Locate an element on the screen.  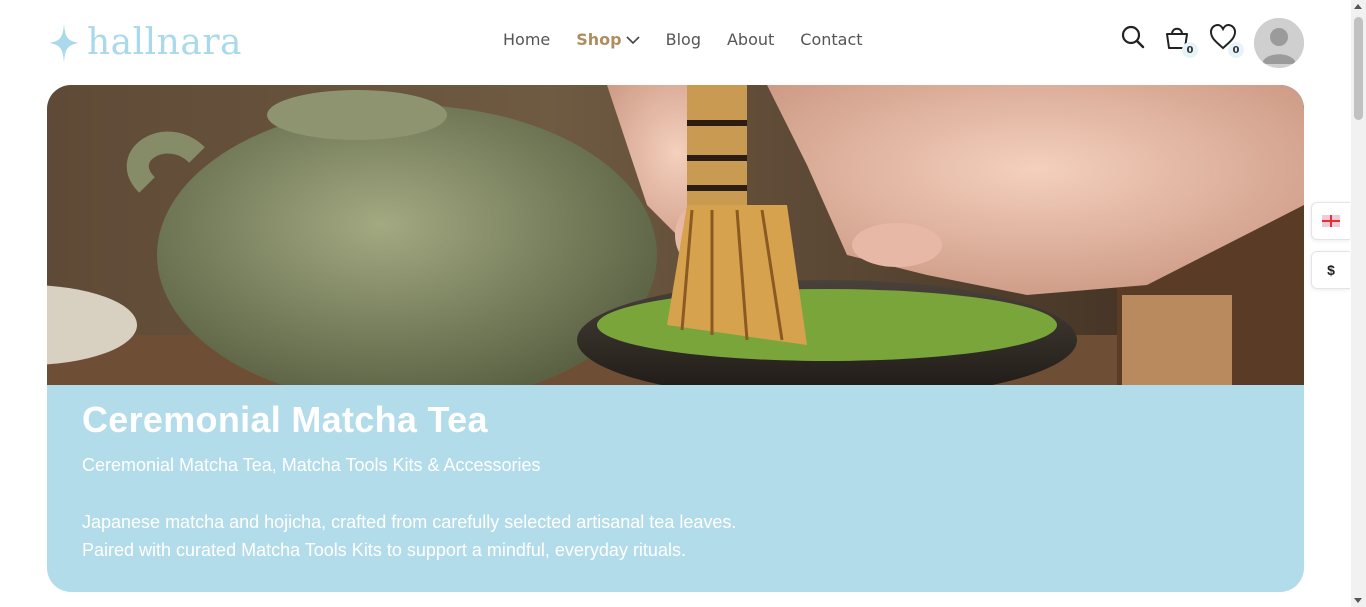
search-icon is located at coordinates (1133, 37).